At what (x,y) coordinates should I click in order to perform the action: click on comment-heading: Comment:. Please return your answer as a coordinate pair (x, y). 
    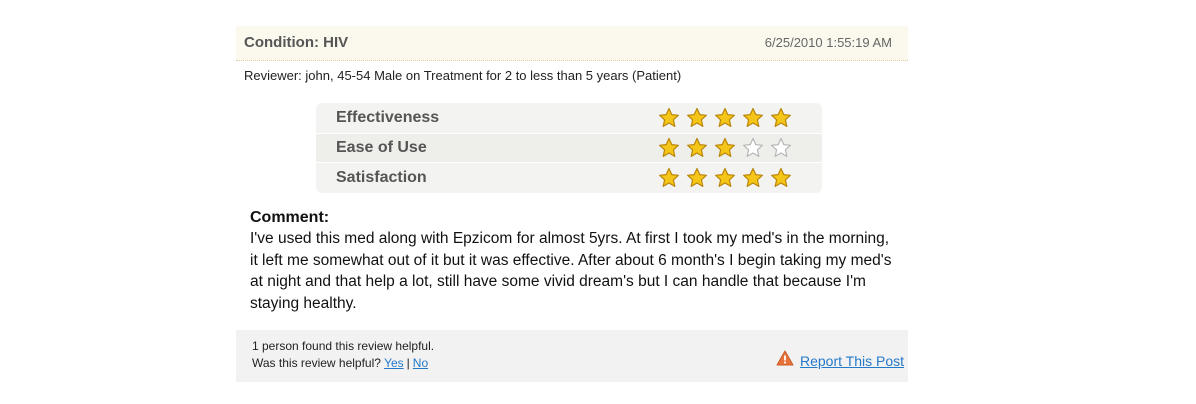
    Looking at the image, I should click on (290, 217).